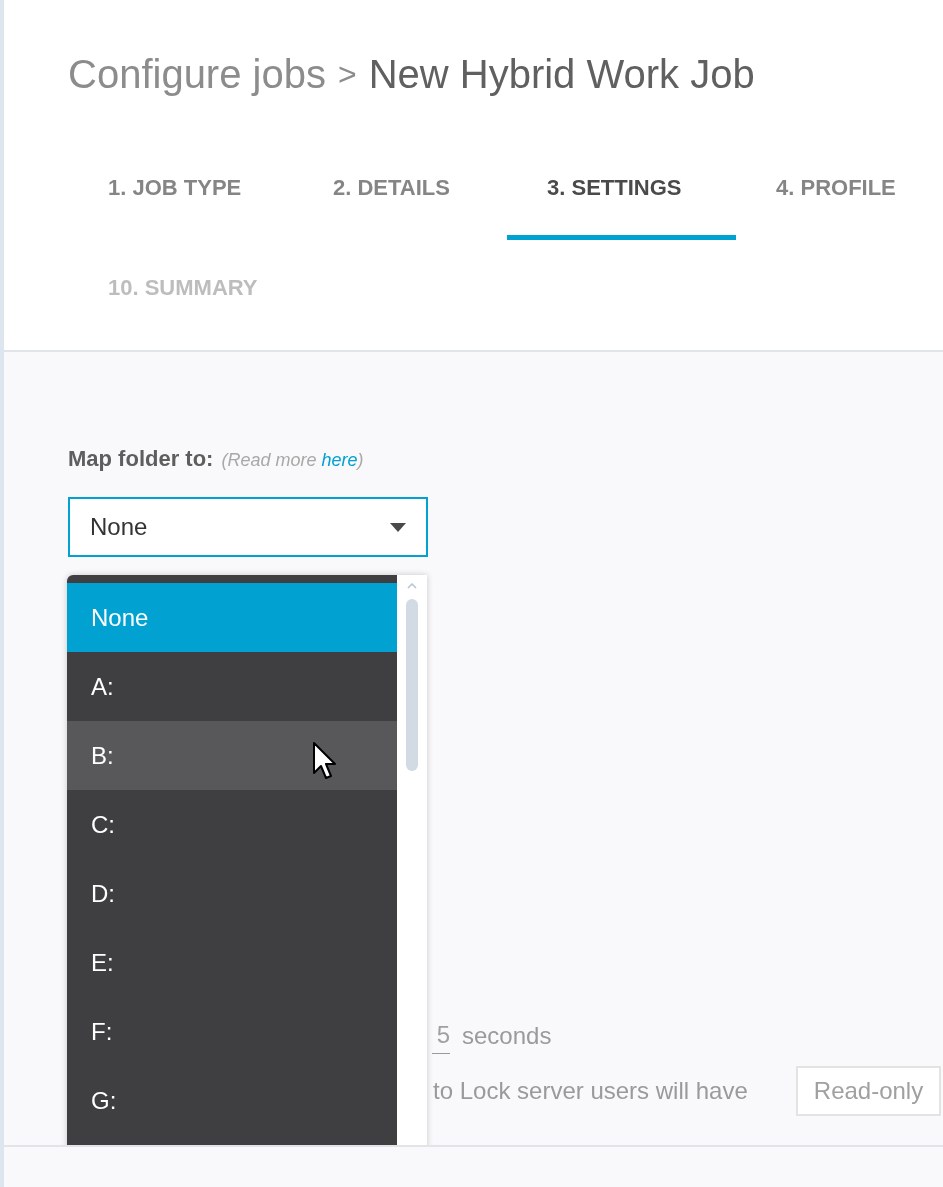  Describe the element at coordinates (292, 460) in the screenshot. I see `read-more-hint: (Read more here)` at that location.